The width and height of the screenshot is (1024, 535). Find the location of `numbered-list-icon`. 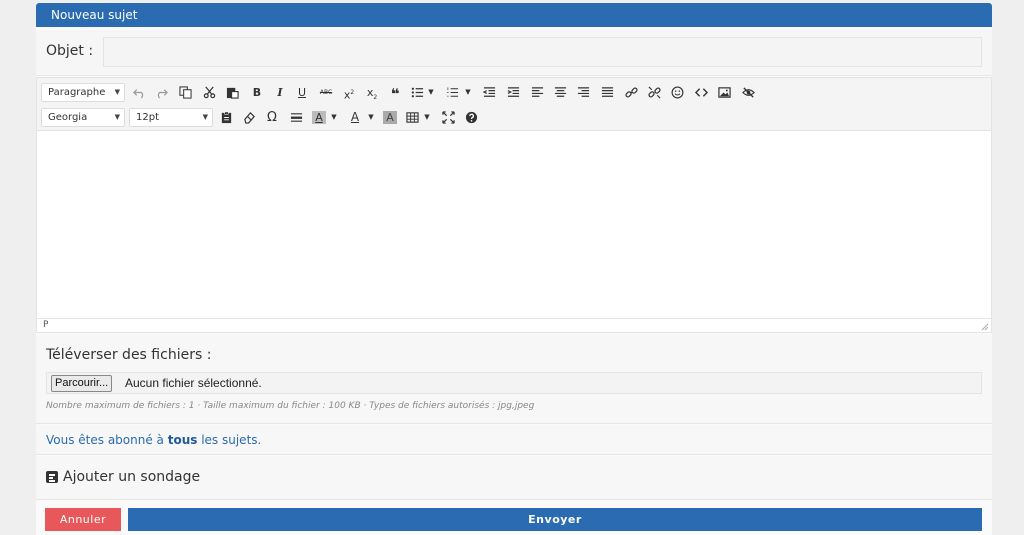

numbered-list-icon is located at coordinates (452, 92).